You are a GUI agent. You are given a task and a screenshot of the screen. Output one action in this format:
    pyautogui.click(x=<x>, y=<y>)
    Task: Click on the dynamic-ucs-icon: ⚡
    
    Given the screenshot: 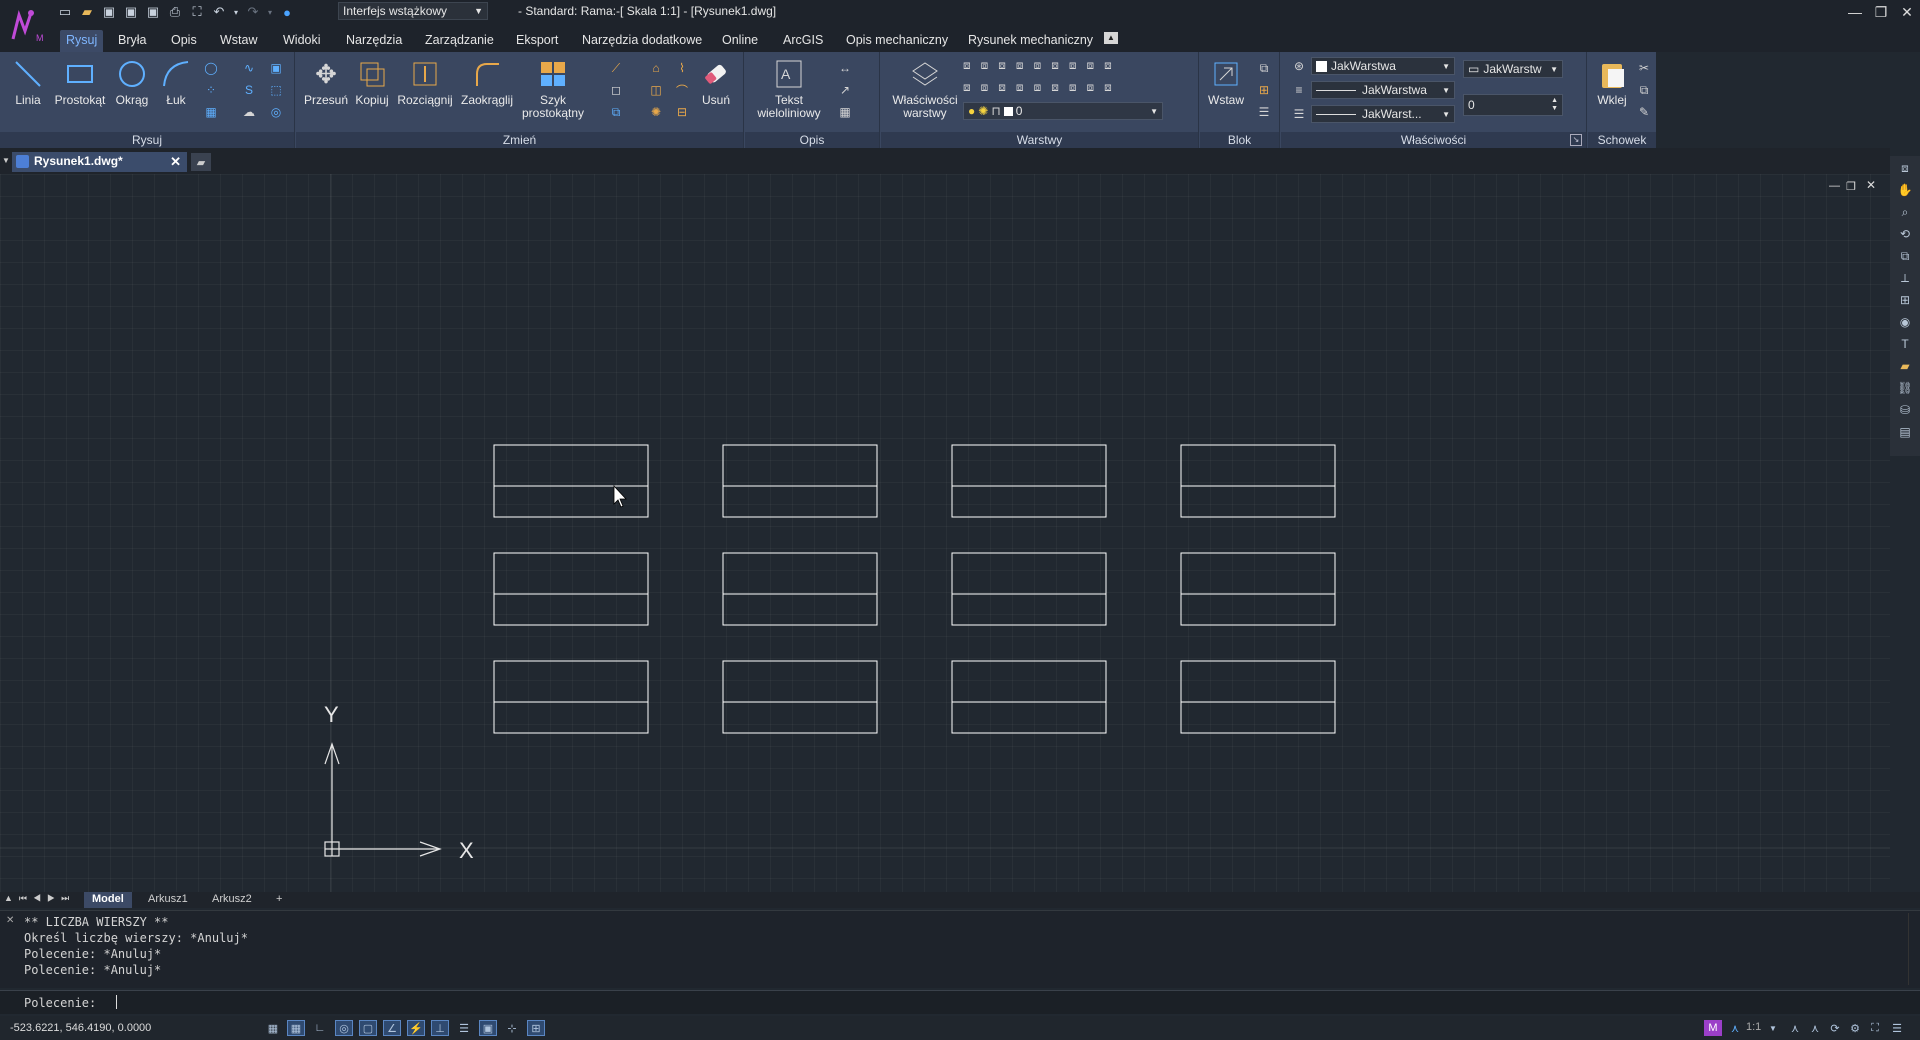 What is the action you would take?
    pyautogui.click(x=416, y=1028)
    